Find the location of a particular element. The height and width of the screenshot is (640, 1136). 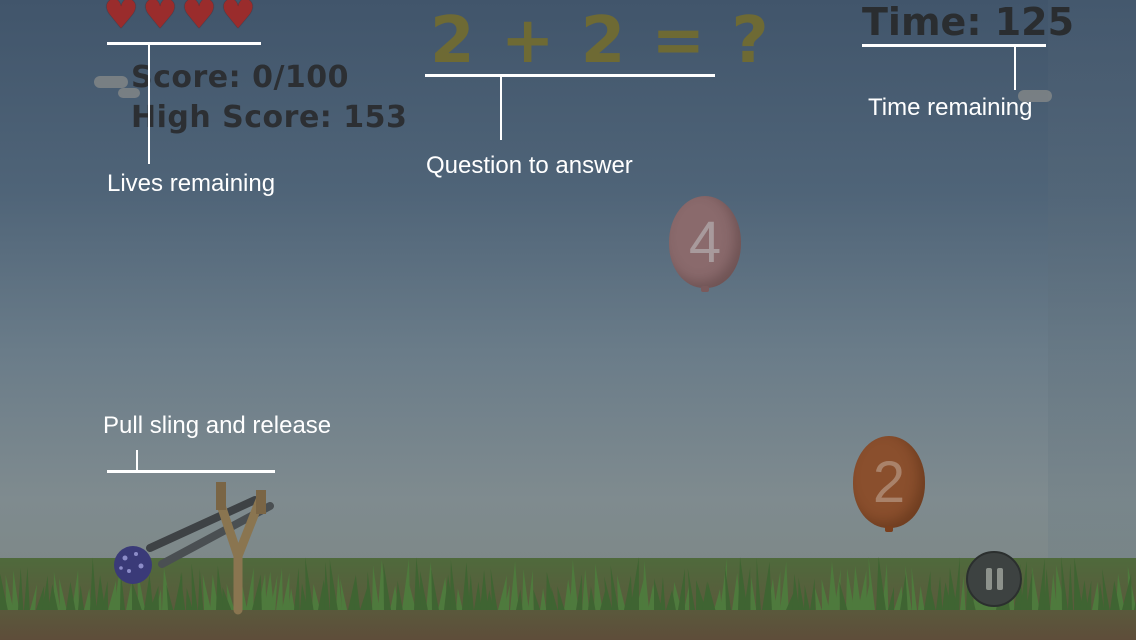

lives-annotation-underline is located at coordinates (184, 43).